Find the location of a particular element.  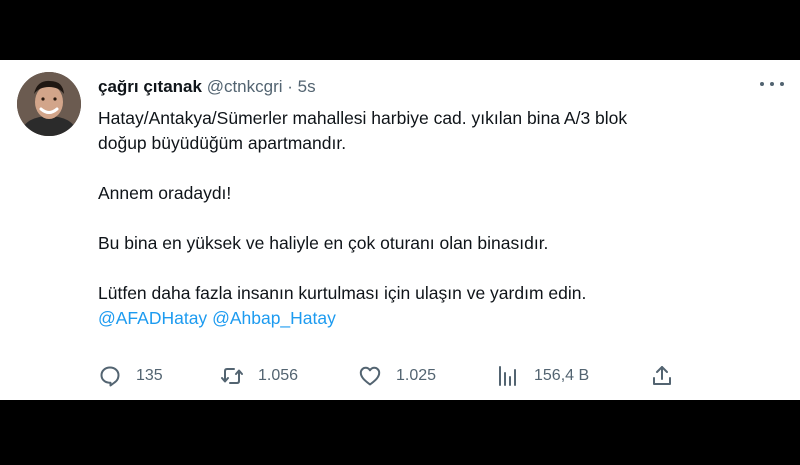

avatar is located at coordinates (49, 104).